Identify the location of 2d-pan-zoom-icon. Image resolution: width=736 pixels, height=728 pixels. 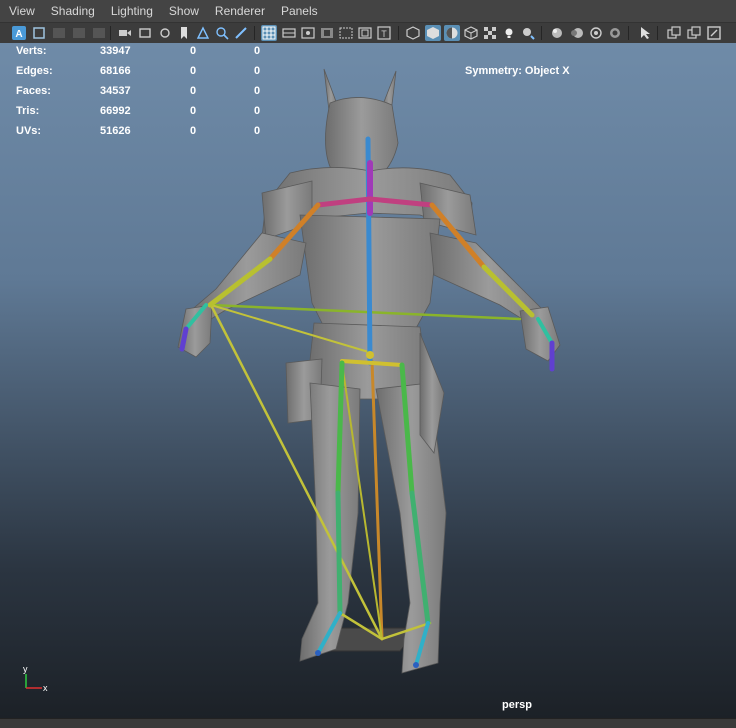
(222, 33).